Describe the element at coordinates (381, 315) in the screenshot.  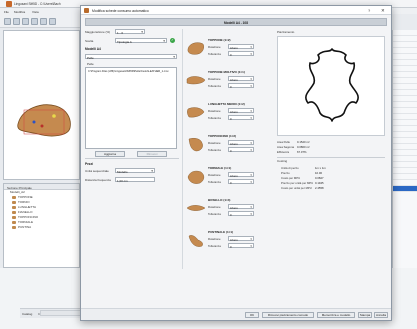
I see `cancel-button: Annulla` at that location.